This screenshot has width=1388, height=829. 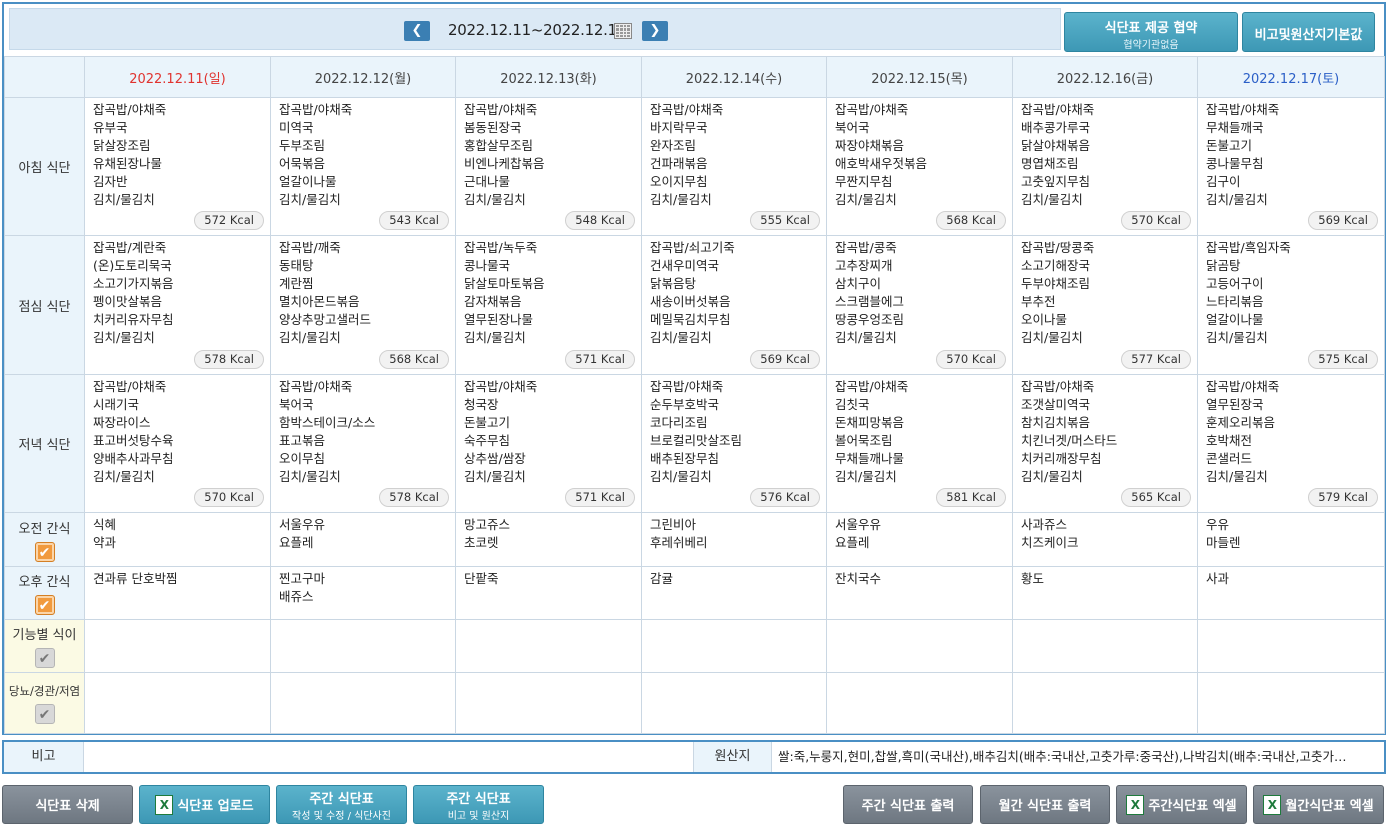 I want to click on menu-cell: 찐고구마 배쥬스, so click(x=363, y=593).